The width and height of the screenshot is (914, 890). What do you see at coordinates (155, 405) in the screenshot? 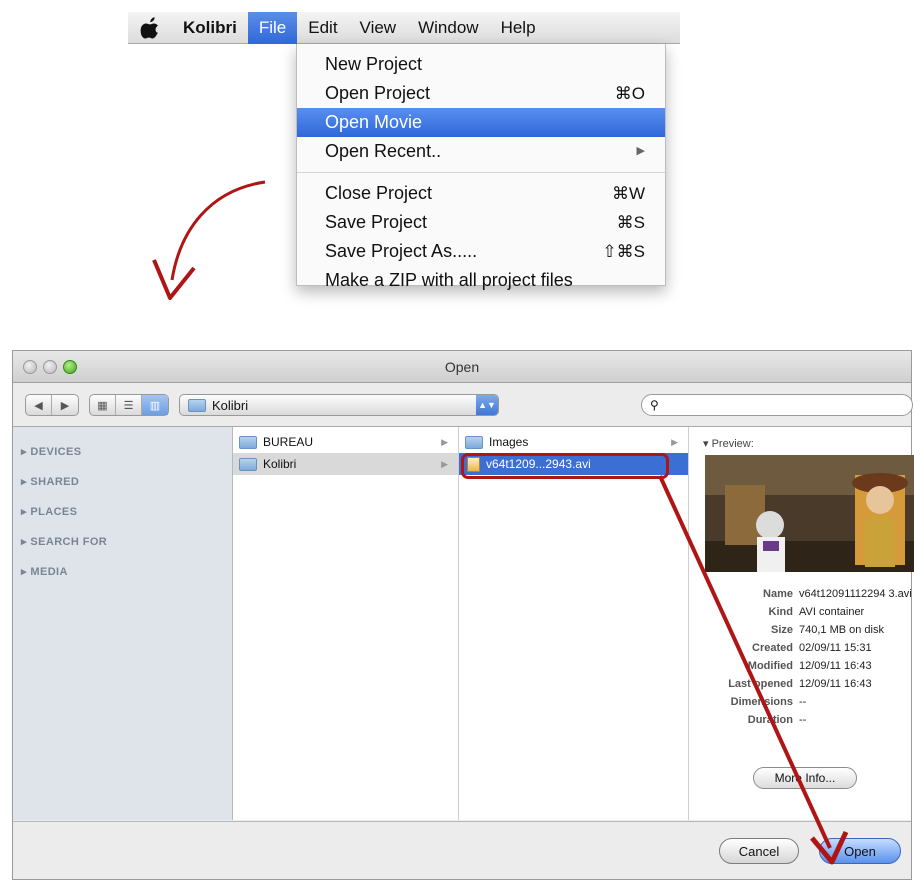
I see `column-view-icon: ▥` at bounding box center [155, 405].